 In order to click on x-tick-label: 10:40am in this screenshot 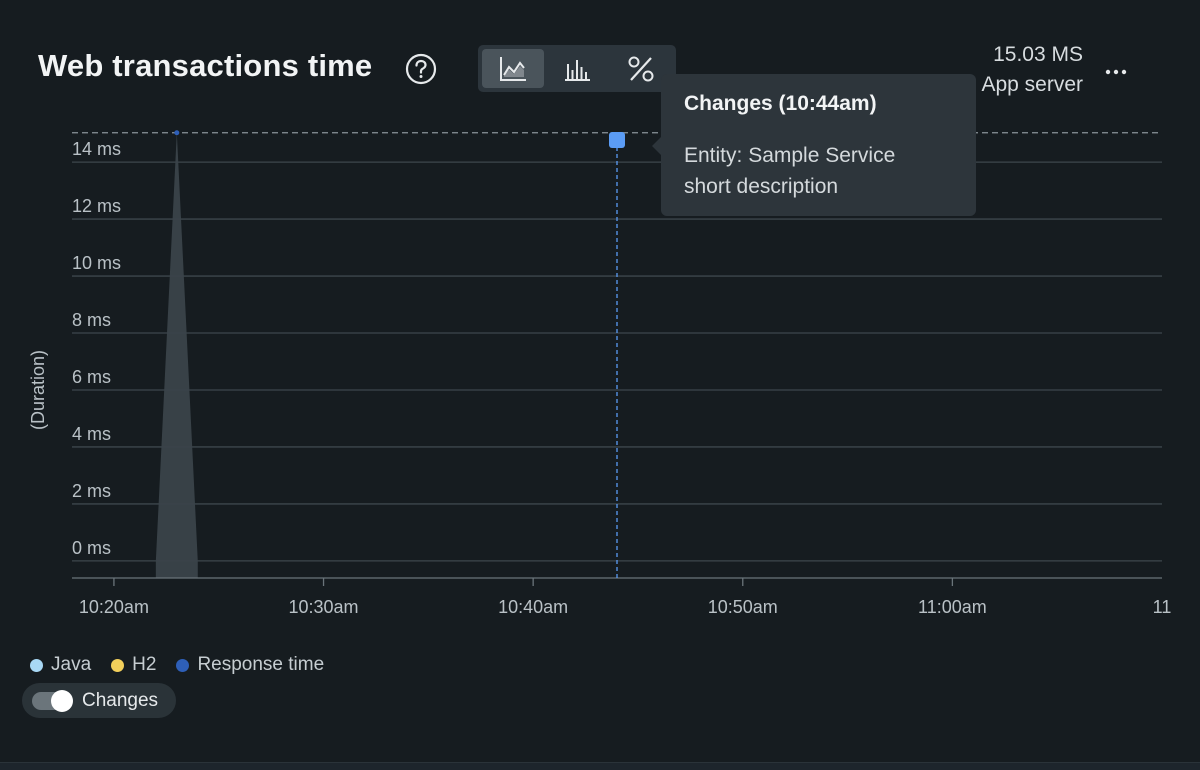, I will do `click(533, 607)`.